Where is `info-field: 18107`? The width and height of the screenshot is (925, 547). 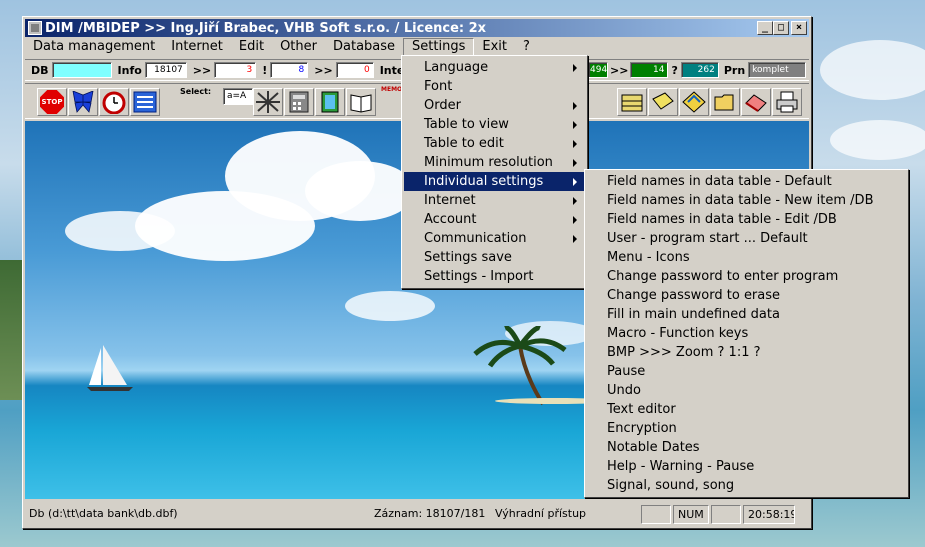
info-field: 18107 is located at coordinates (165, 70).